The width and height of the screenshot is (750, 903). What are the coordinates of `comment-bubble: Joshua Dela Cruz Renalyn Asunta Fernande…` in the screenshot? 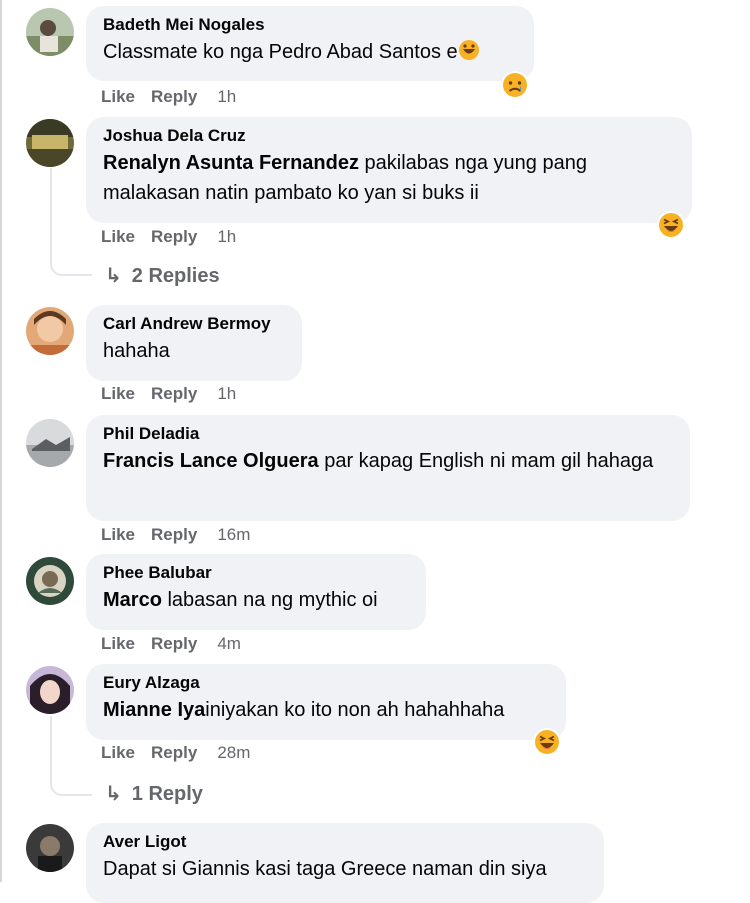 It's located at (389, 170).